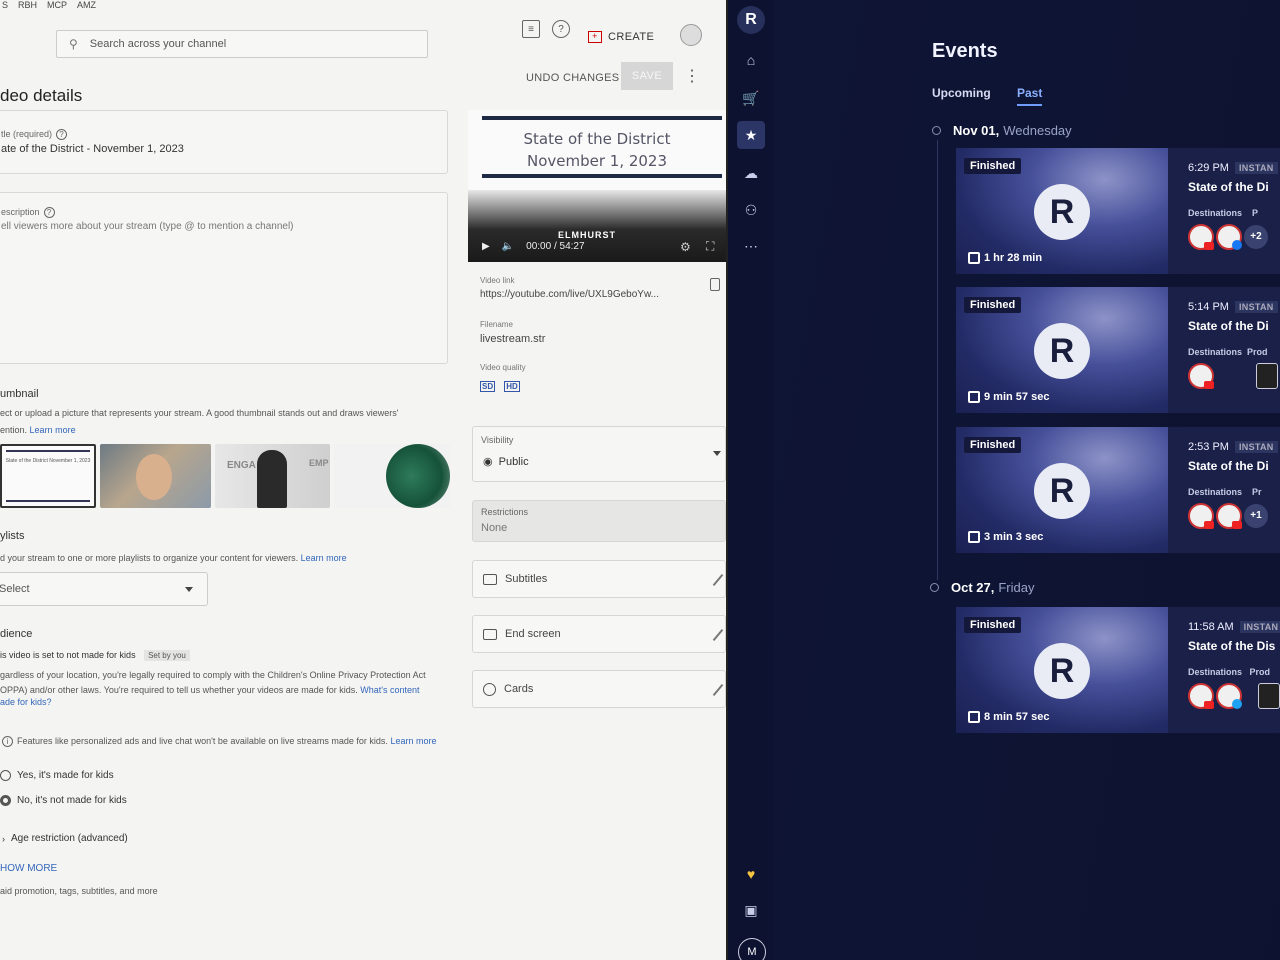 Image resolution: width=1280 pixels, height=960 pixels. I want to click on radio-made-for-kids: Yes, it's made for kids, so click(57, 775).